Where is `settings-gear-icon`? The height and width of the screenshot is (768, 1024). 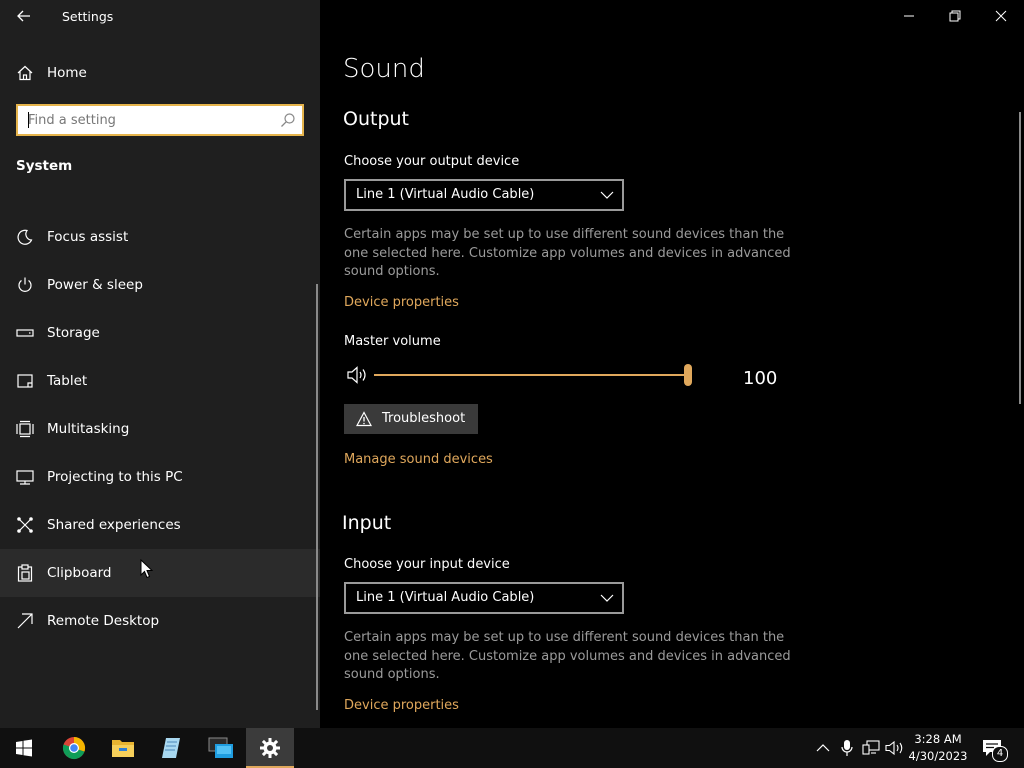 settings-gear-icon is located at coordinates (270, 748).